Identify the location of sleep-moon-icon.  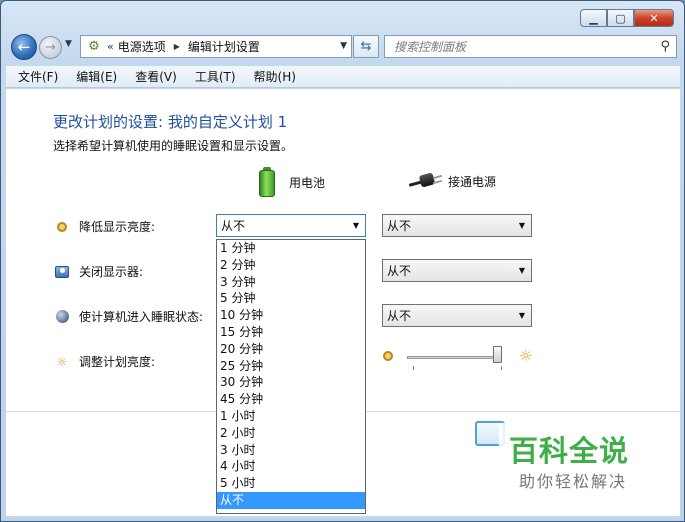
(62, 317).